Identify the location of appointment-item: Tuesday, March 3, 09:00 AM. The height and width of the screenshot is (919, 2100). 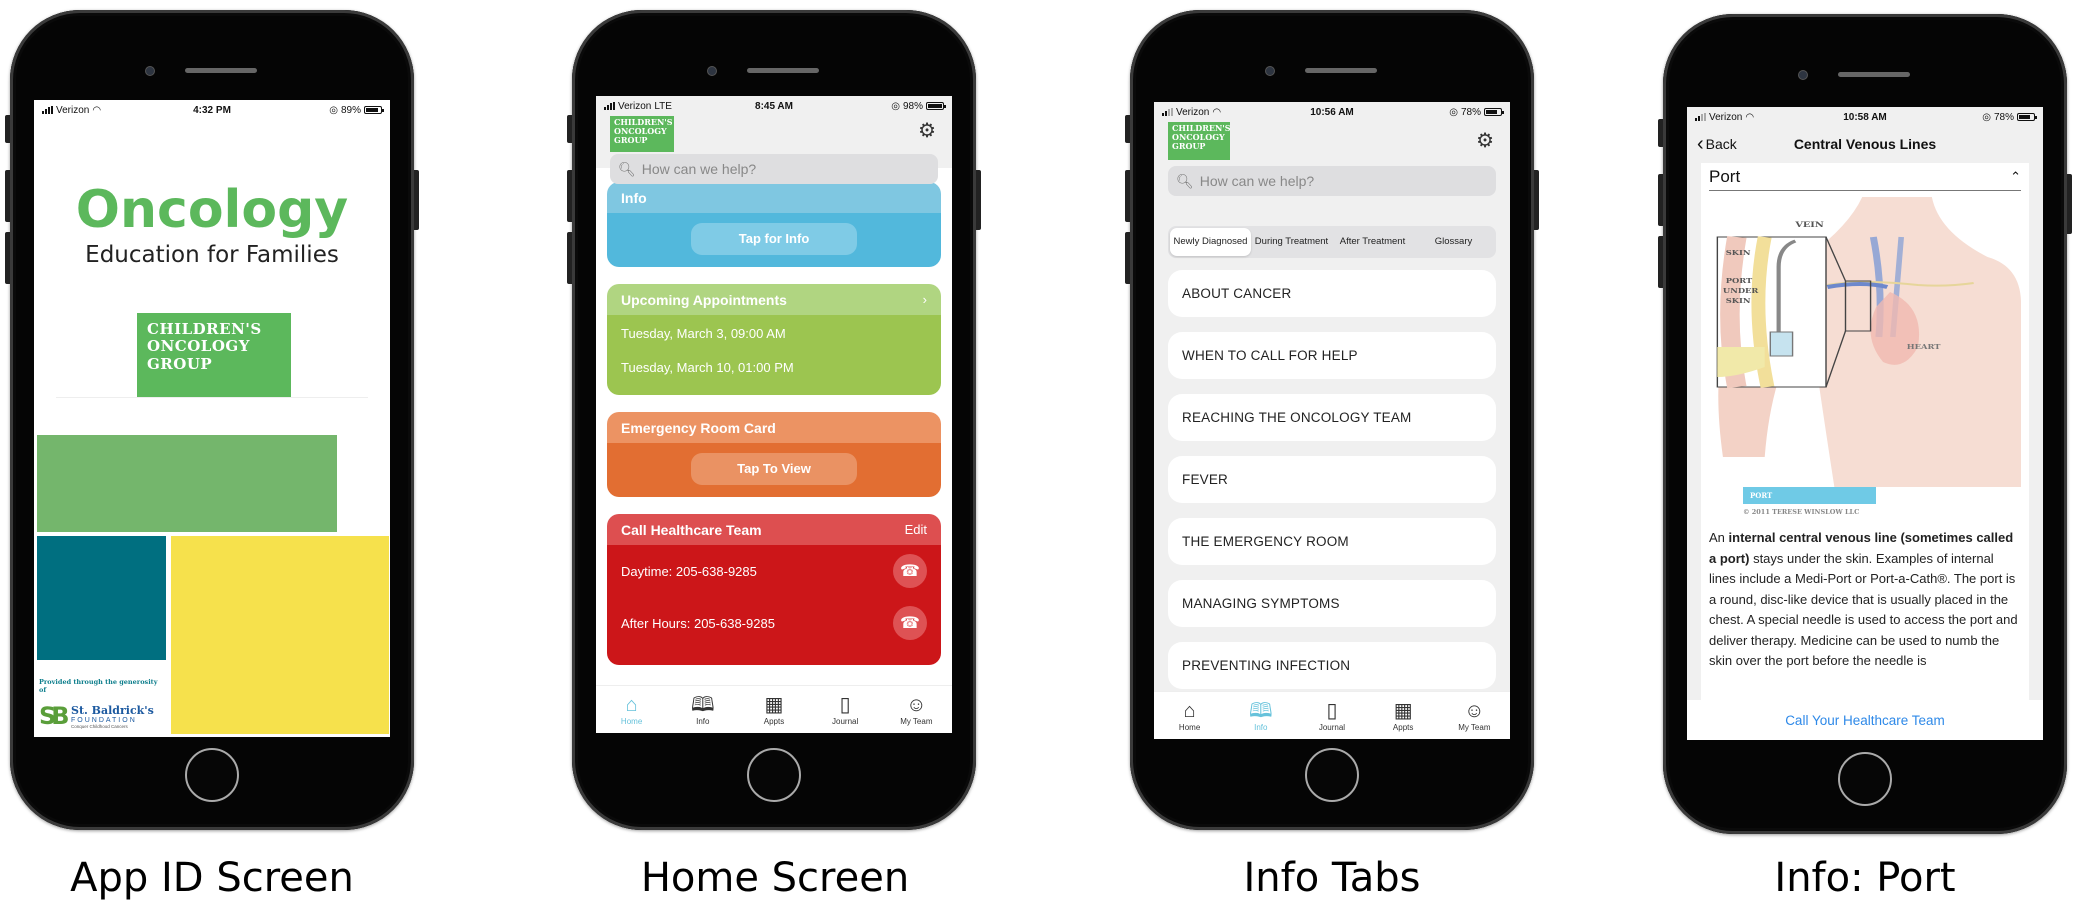
(774, 340).